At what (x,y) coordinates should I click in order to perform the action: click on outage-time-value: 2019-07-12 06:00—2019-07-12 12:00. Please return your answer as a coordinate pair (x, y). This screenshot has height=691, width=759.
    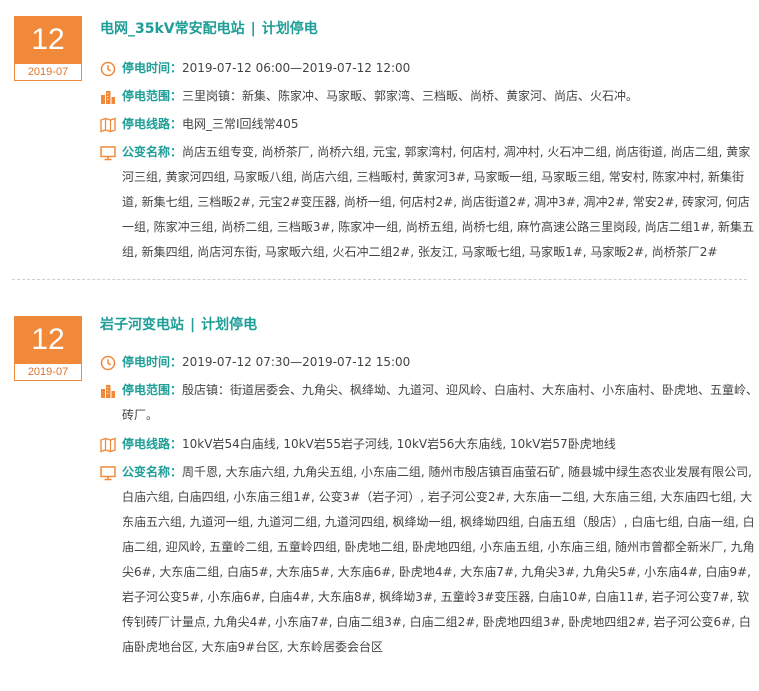
    Looking at the image, I should click on (296, 68).